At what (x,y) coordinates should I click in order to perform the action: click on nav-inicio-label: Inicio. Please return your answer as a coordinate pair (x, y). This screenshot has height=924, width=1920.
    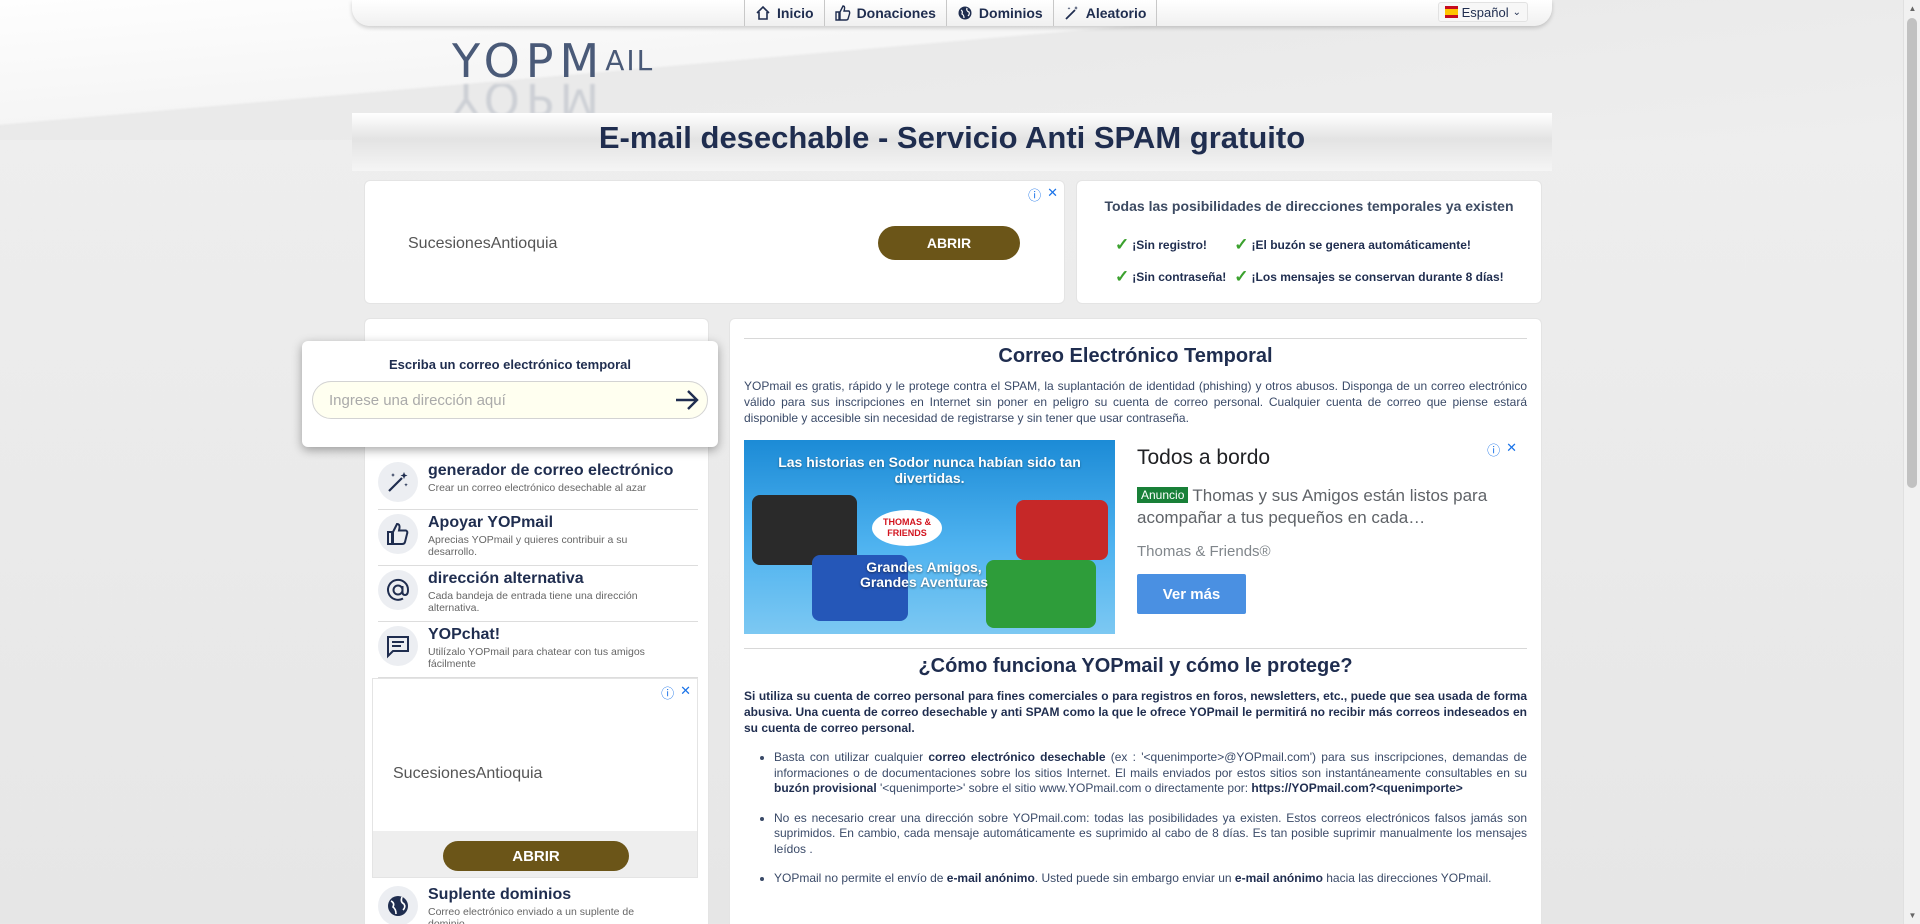
    Looking at the image, I should click on (795, 13).